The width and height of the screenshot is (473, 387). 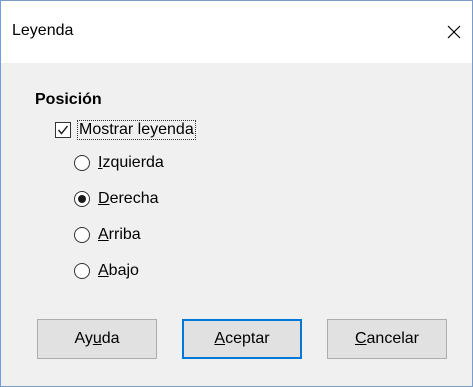 I want to click on radio-right: Derecha, so click(x=116, y=199).